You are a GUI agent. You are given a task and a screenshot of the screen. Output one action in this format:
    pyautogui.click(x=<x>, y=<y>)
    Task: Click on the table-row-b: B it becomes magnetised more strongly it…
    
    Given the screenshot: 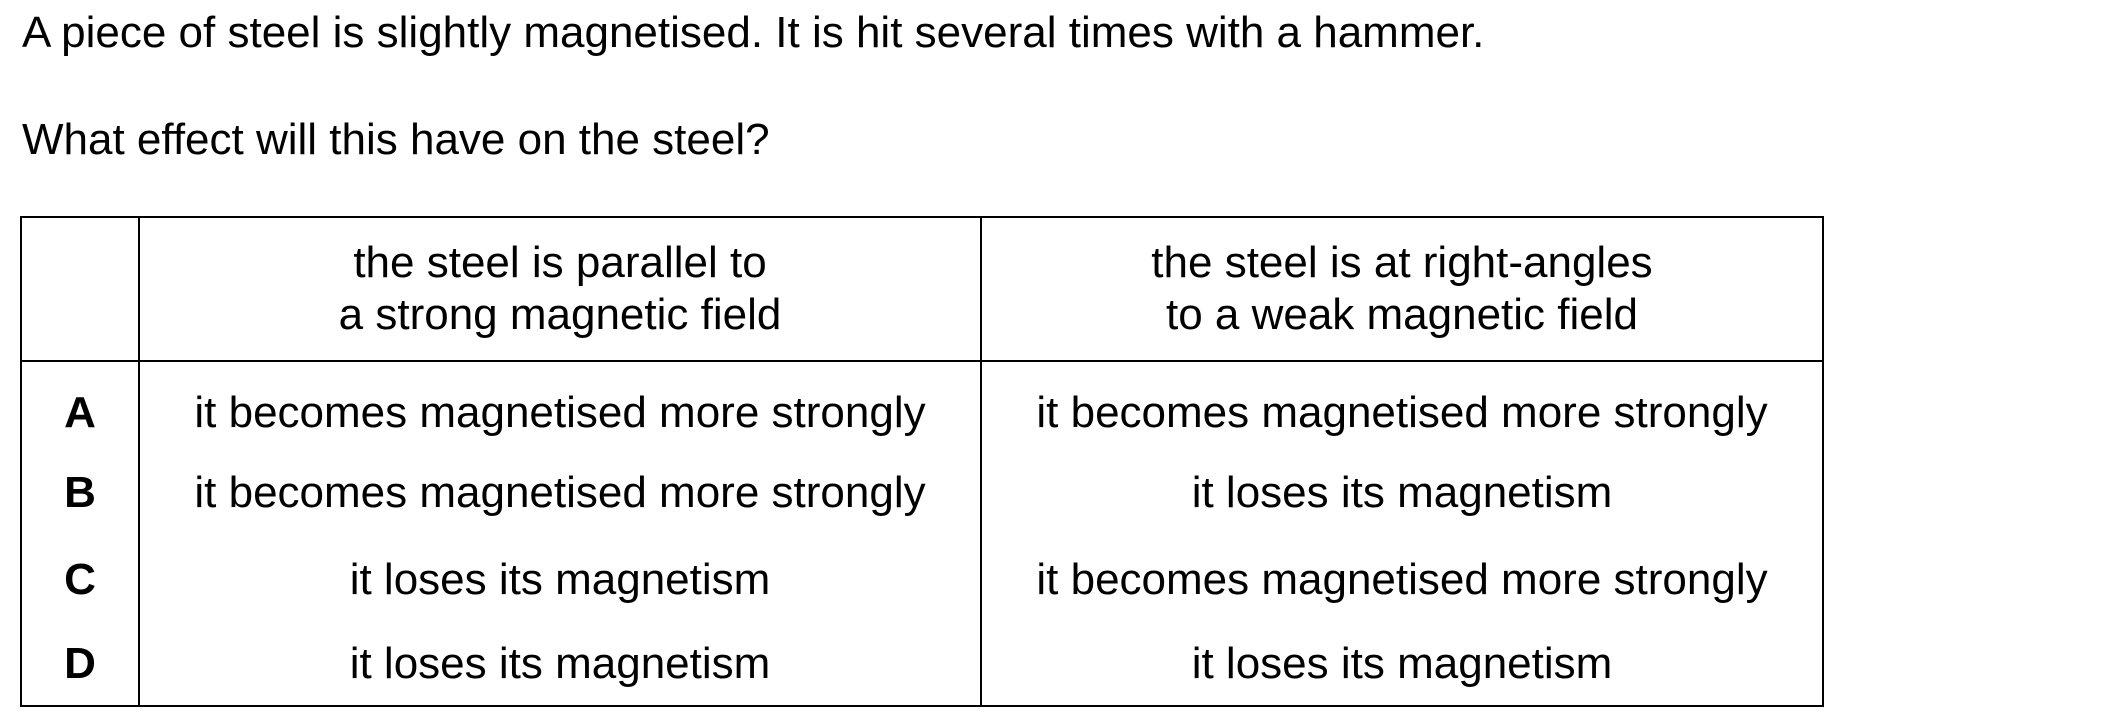 What is the action you would take?
    pyautogui.click(x=922, y=492)
    